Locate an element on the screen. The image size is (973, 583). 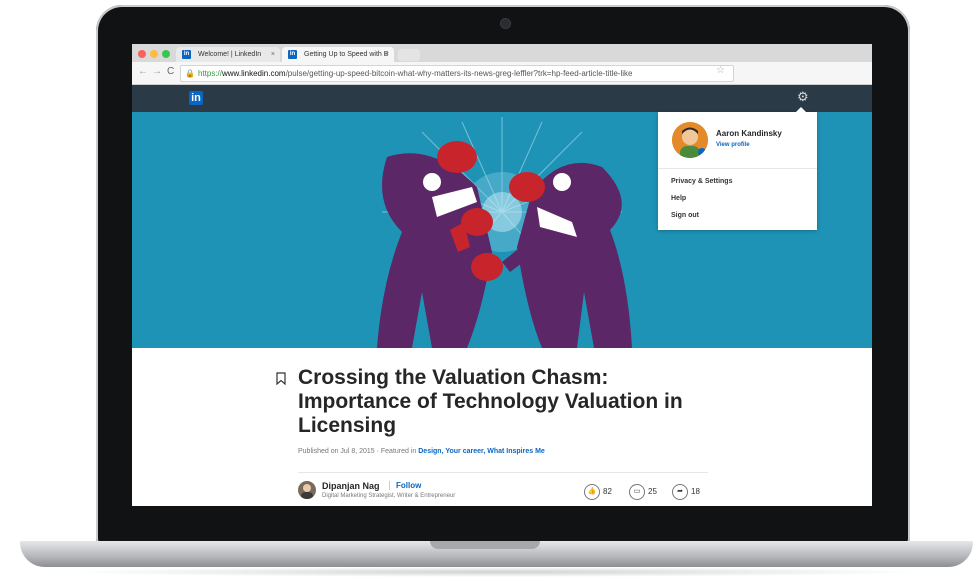
author-name: Dipanjan Nag is located at coordinates (351, 486).